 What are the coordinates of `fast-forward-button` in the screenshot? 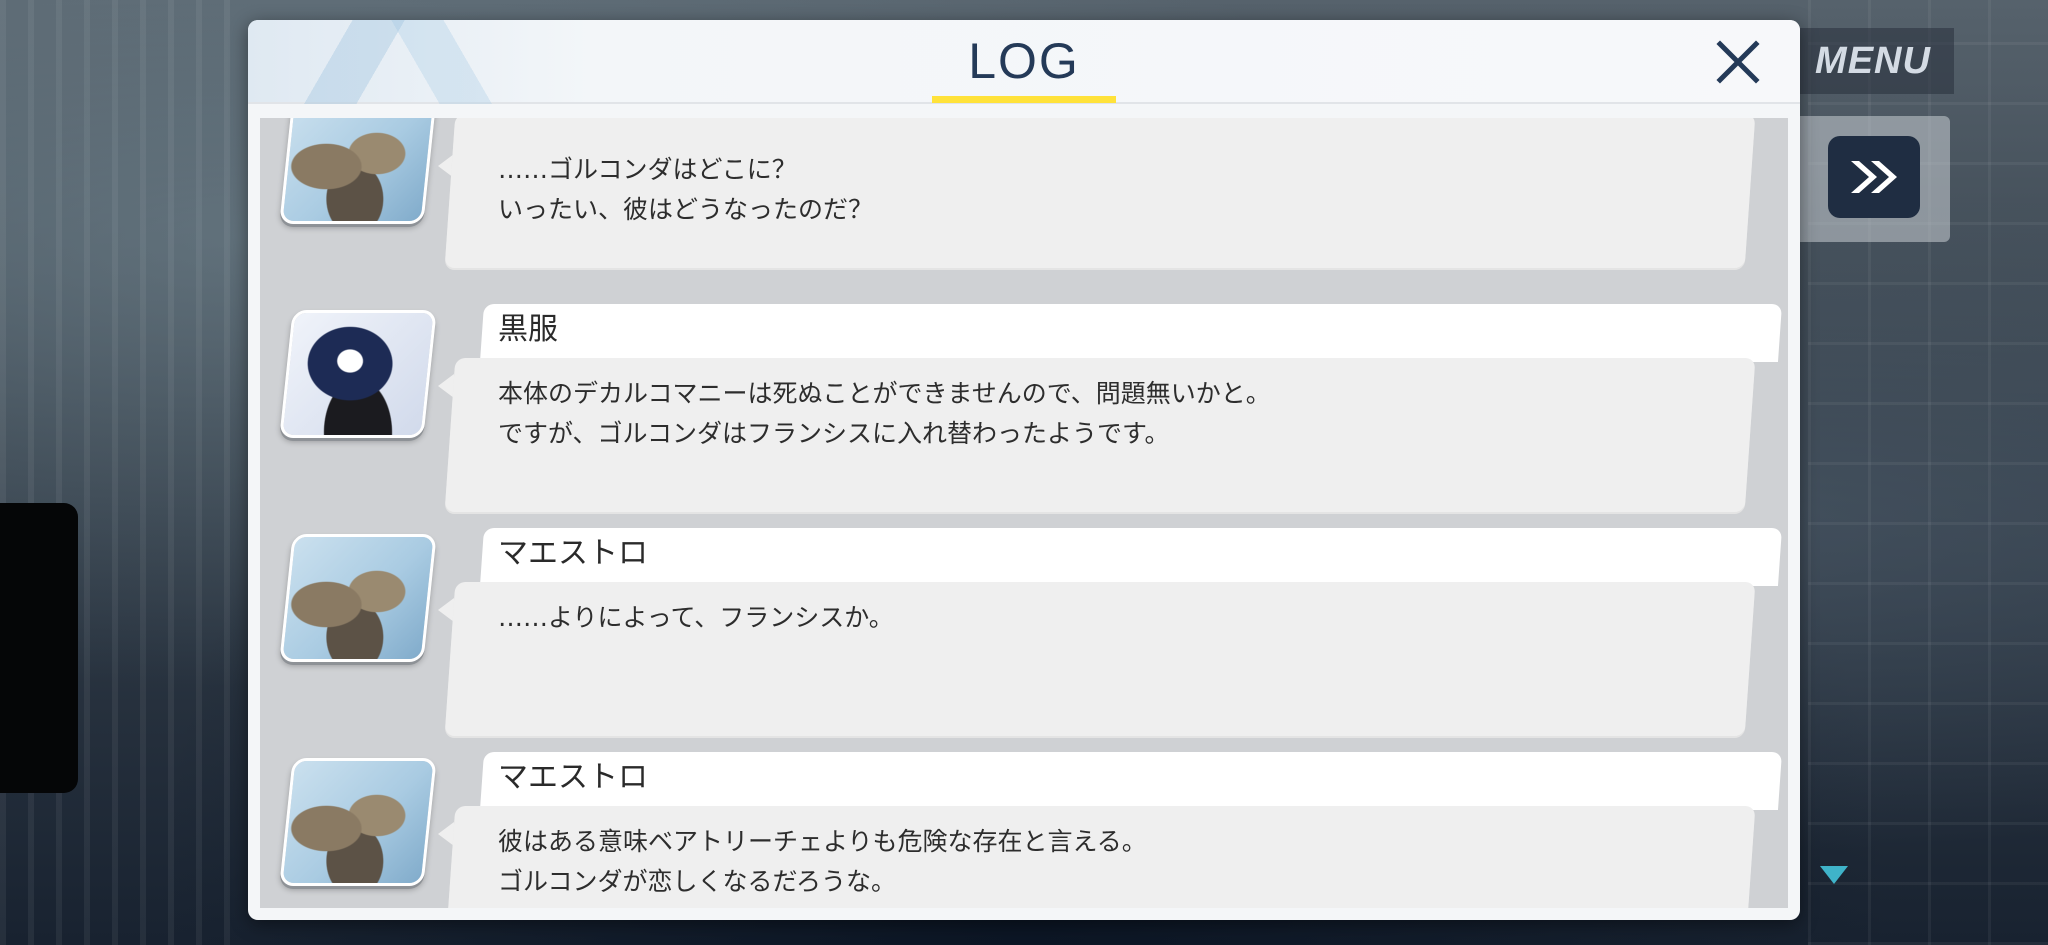 It's located at (1874, 177).